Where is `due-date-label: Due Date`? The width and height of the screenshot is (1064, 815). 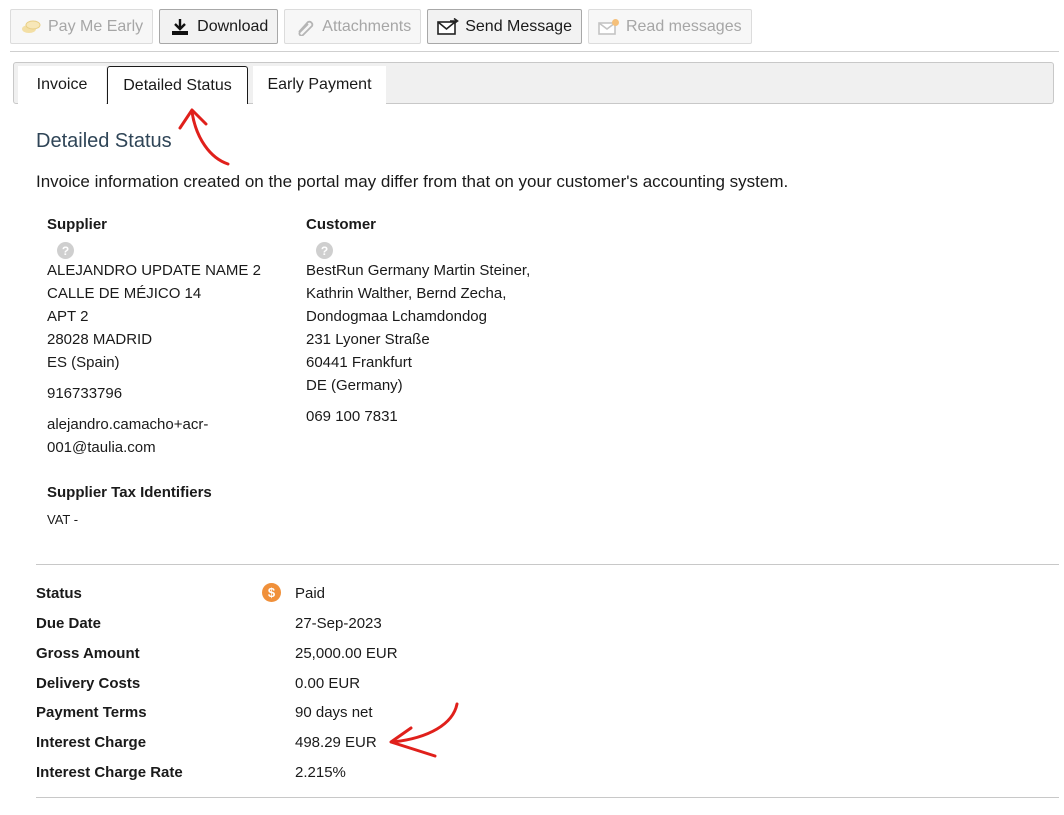 due-date-label: Due Date is located at coordinates (69, 623).